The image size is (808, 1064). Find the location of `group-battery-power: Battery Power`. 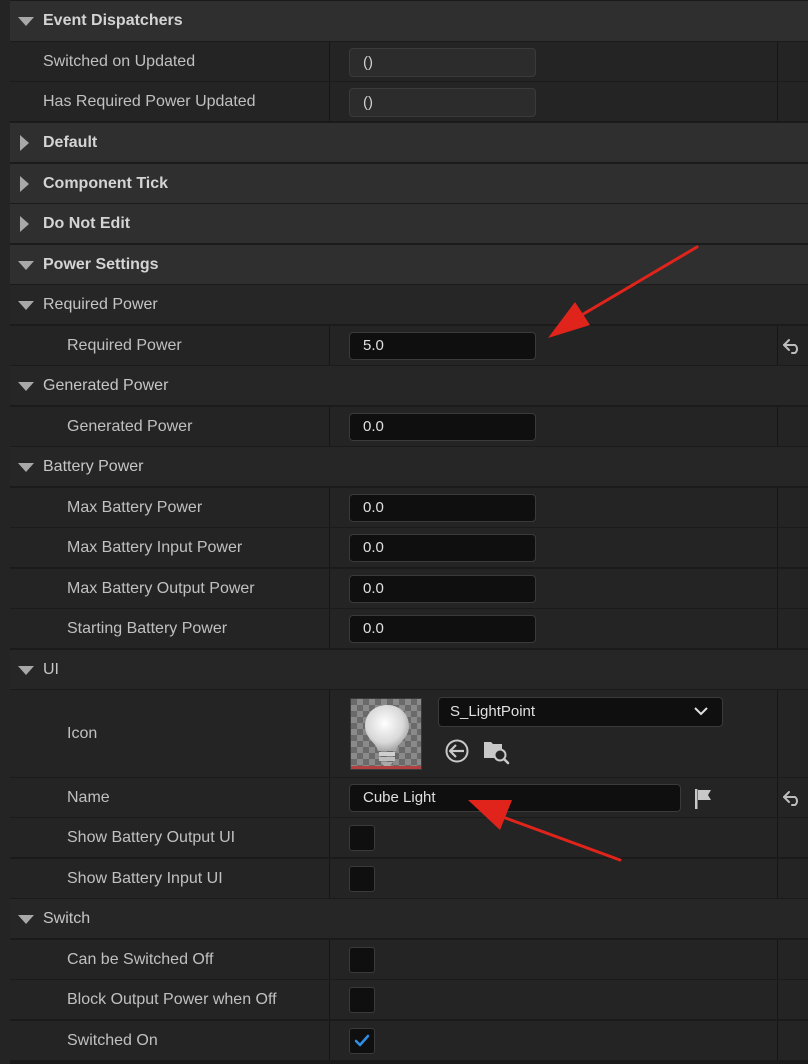

group-battery-power: Battery Power is located at coordinates (409, 466).